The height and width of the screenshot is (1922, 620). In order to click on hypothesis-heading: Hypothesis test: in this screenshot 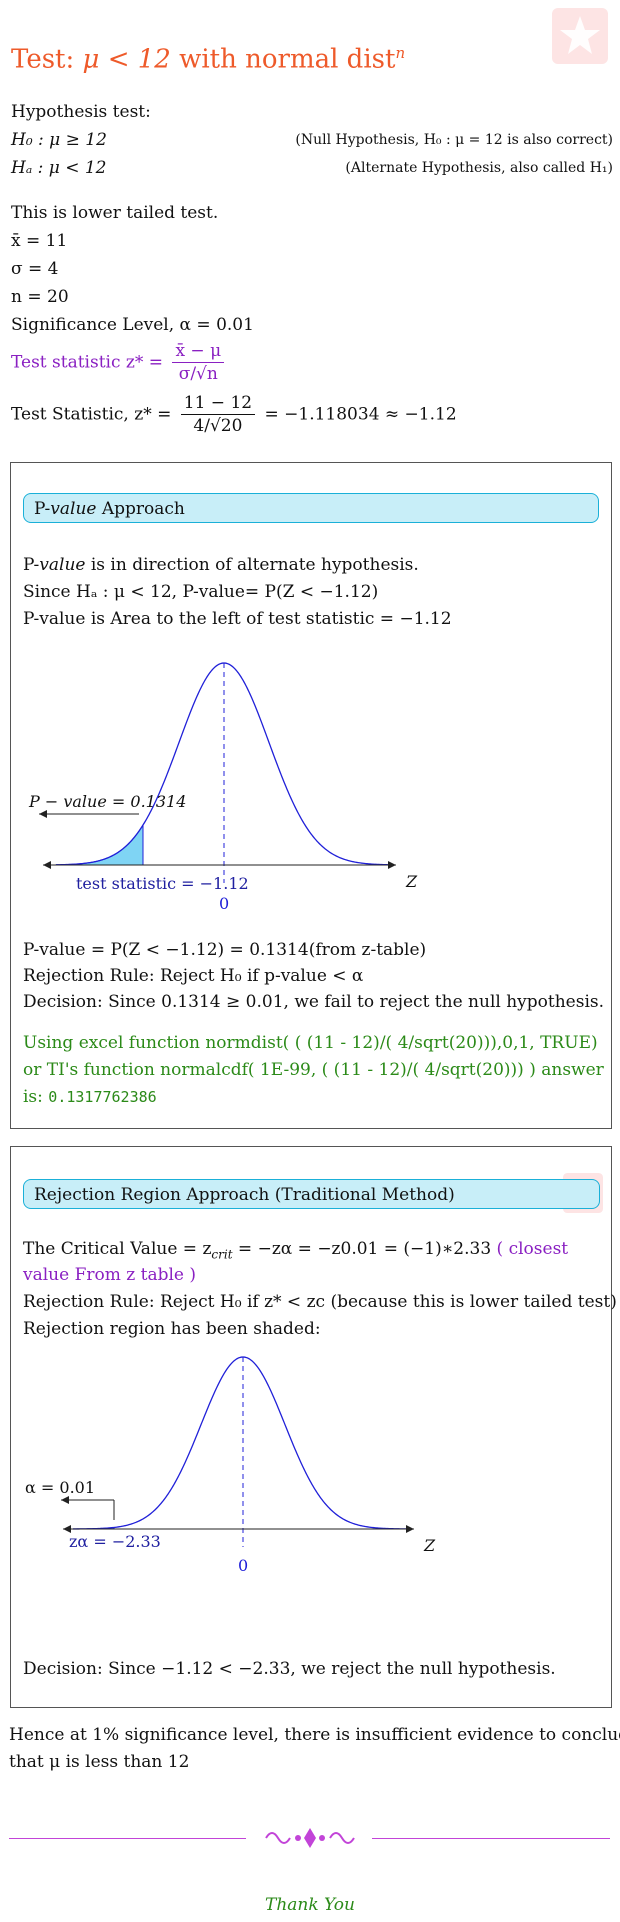, I will do `click(81, 112)`.